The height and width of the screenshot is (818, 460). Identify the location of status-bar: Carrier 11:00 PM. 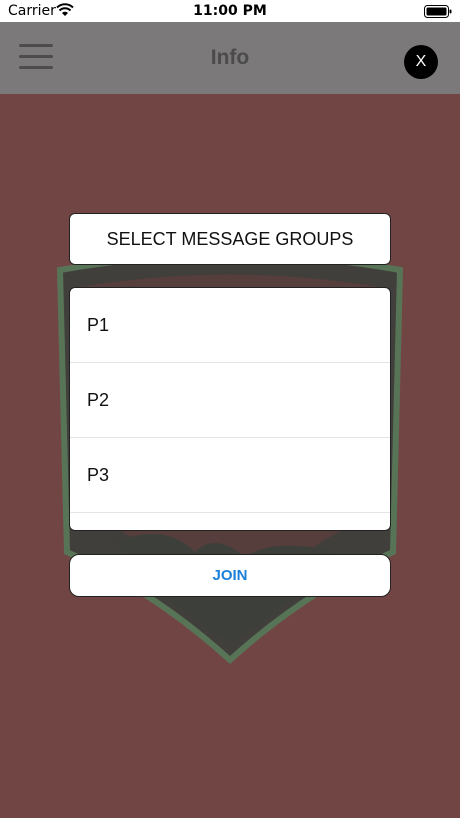
(230, 11).